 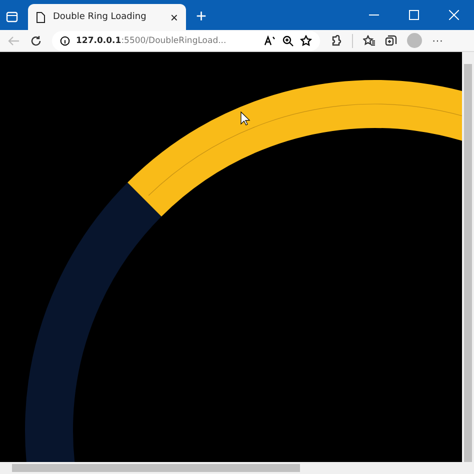 What do you see at coordinates (201, 16) in the screenshot?
I see `new-tab-button: +` at bounding box center [201, 16].